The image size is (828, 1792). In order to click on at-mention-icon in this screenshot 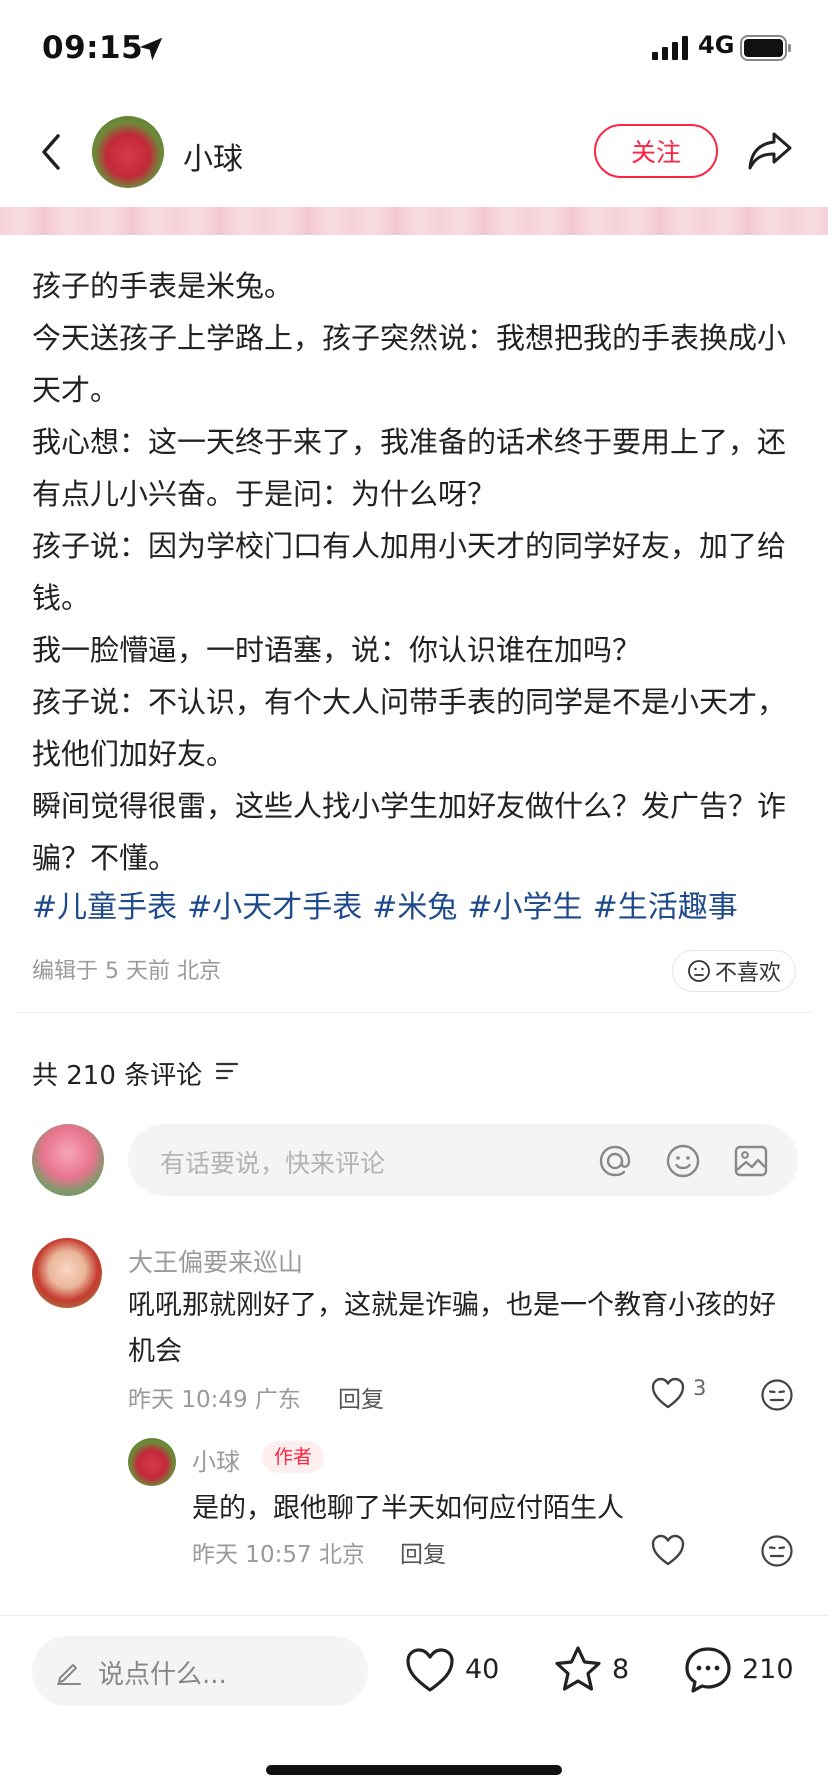, I will do `click(615, 1161)`.